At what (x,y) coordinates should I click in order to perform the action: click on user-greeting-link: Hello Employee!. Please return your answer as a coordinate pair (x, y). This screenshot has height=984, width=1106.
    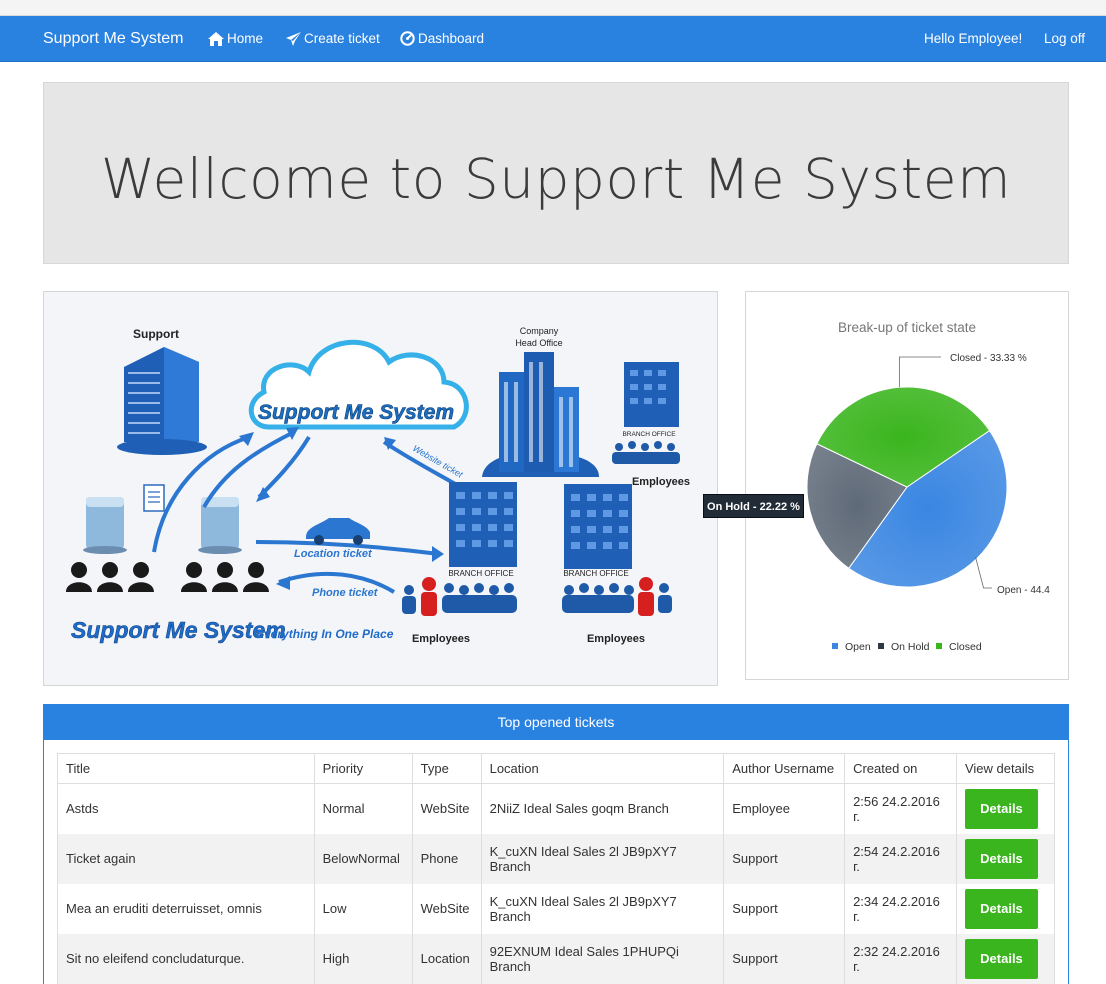
    Looking at the image, I should click on (973, 38).